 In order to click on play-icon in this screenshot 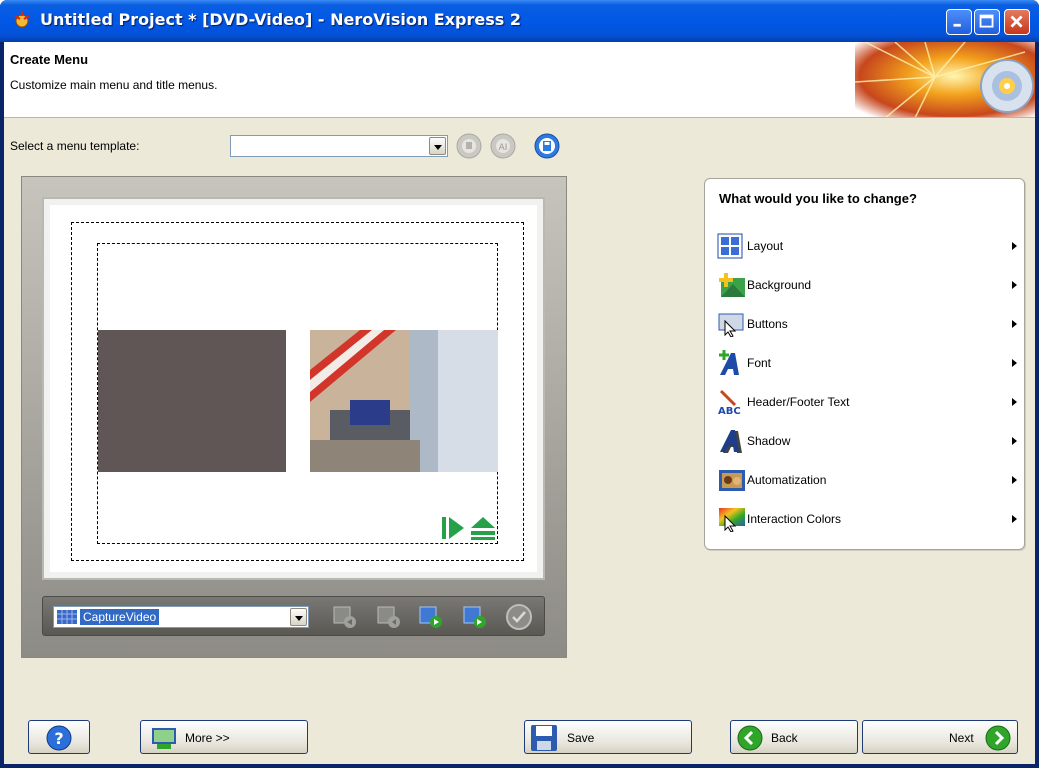, I will do `click(453, 528)`.